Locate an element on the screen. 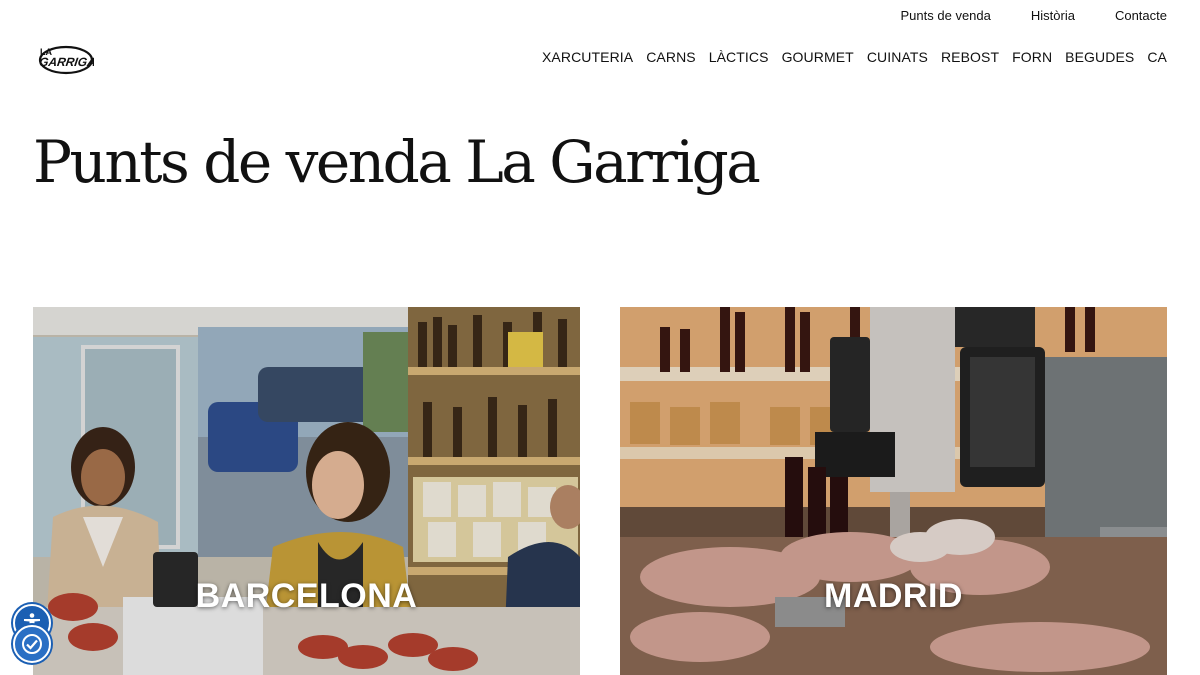 This screenshot has width=1200, height=675. store-card-label-madrid: MADRID is located at coordinates (893, 596).